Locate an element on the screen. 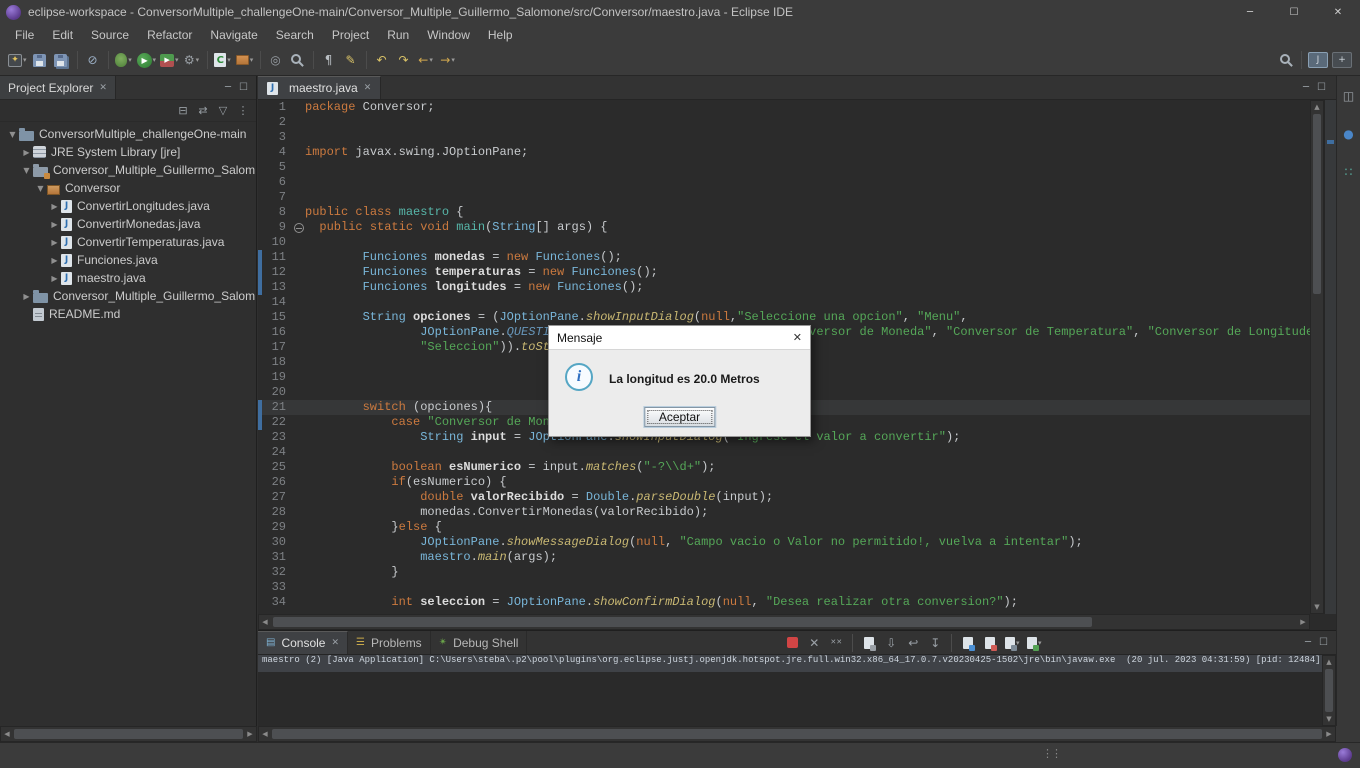 Image resolution: width=1360 pixels, height=768 pixels. debug-button: ▾ is located at coordinates (124, 60).